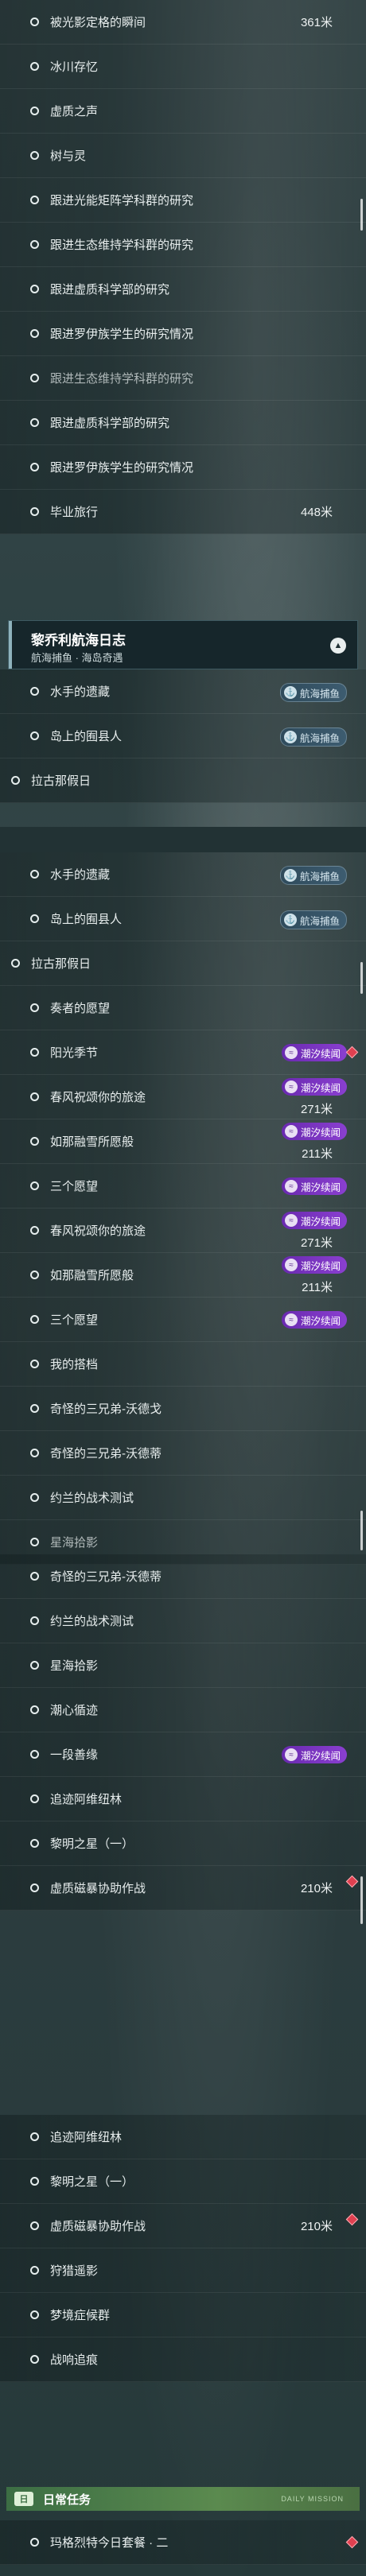  What do you see at coordinates (183, 512) in the screenshot?
I see `quest-row: 毕业旅行 448米` at bounding box center [183, 512].